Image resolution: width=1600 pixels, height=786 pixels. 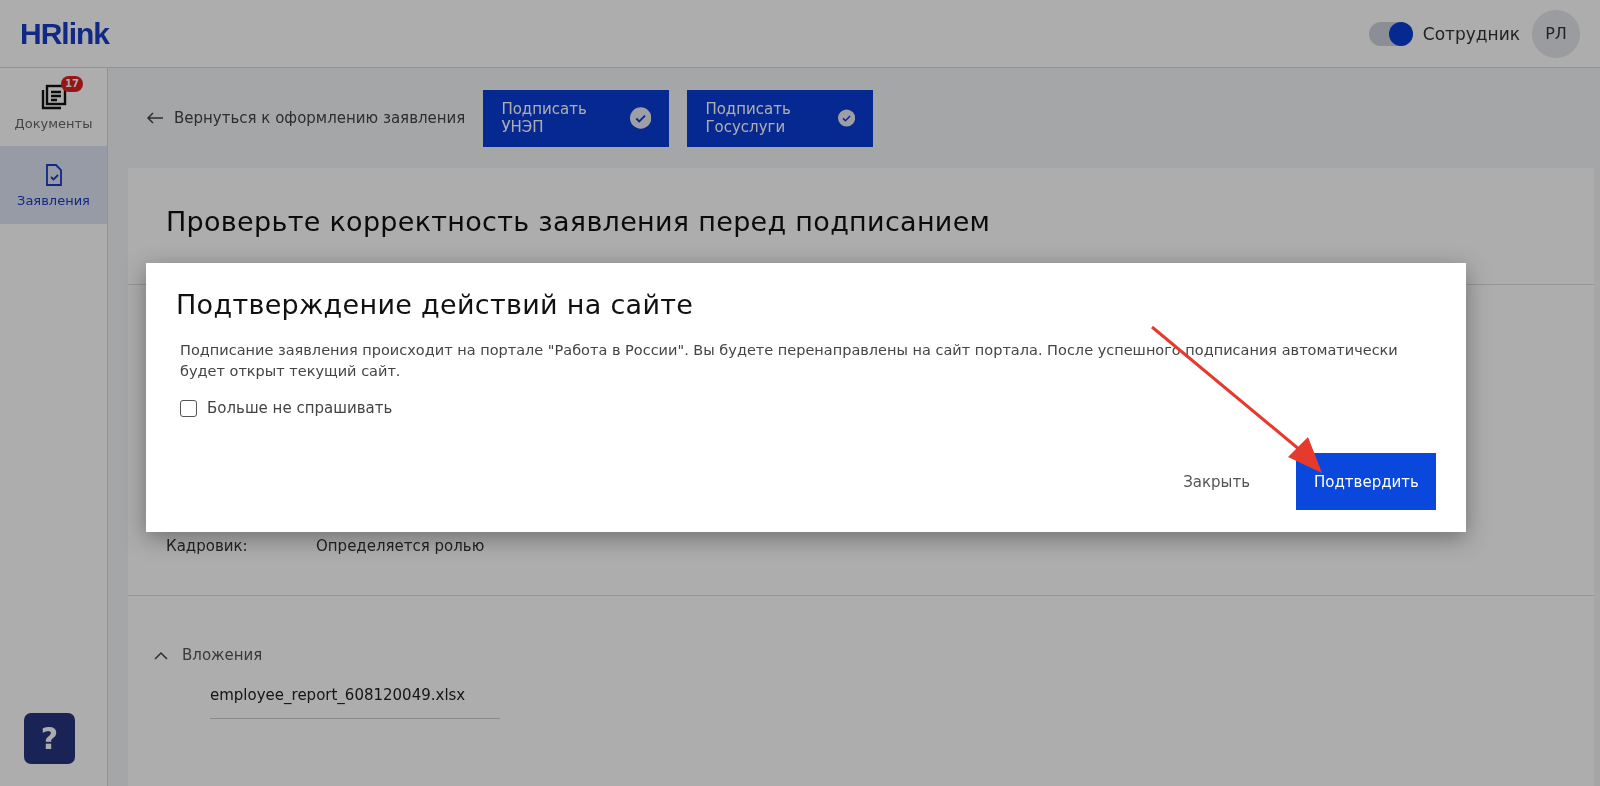 I want to click on back-arrow-icon, so click(x=155, y=118).